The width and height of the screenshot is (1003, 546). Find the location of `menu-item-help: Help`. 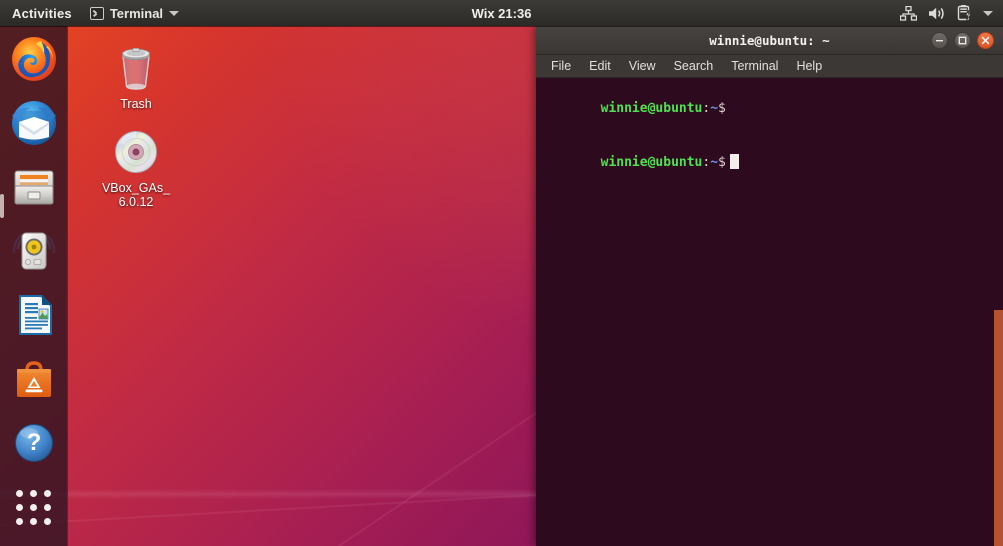

menu-item-help: Help is located at coordinates (809, 66).